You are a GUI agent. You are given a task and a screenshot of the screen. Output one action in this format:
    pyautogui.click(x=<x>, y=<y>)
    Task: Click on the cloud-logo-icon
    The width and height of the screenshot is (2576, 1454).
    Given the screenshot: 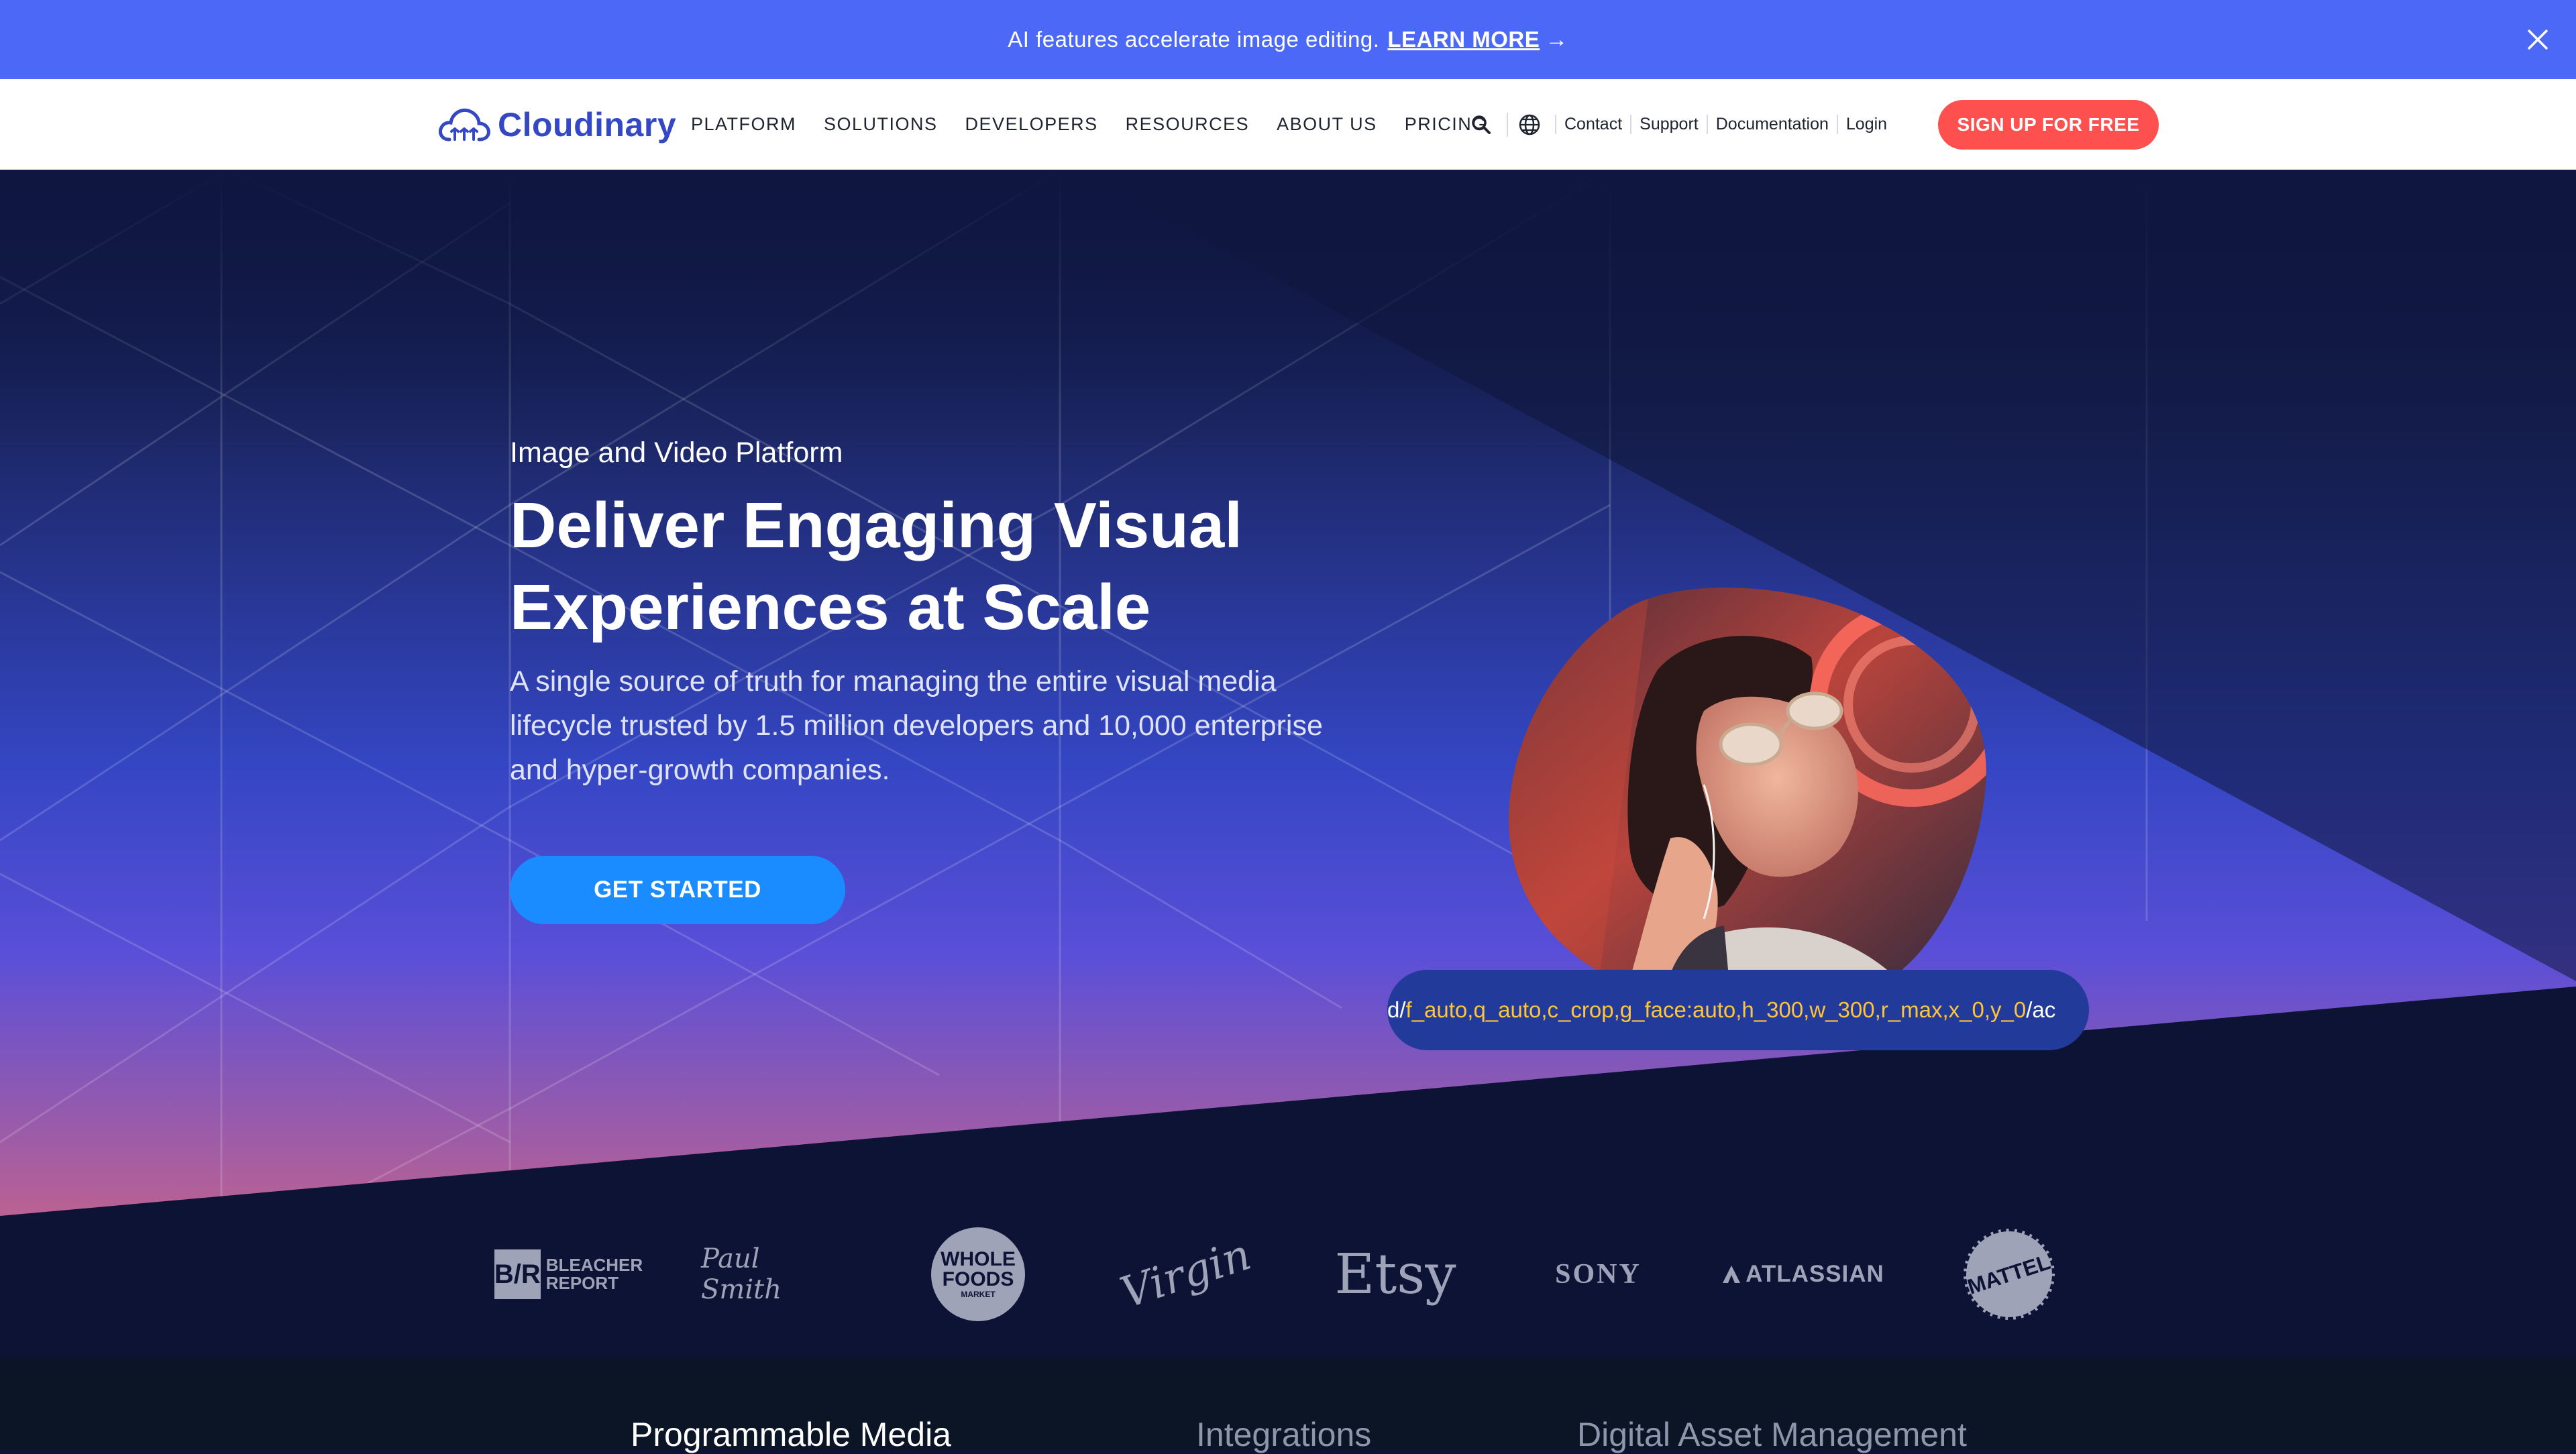 What is the action you would take?
    pyautogui.click(x=464, y=125)
    